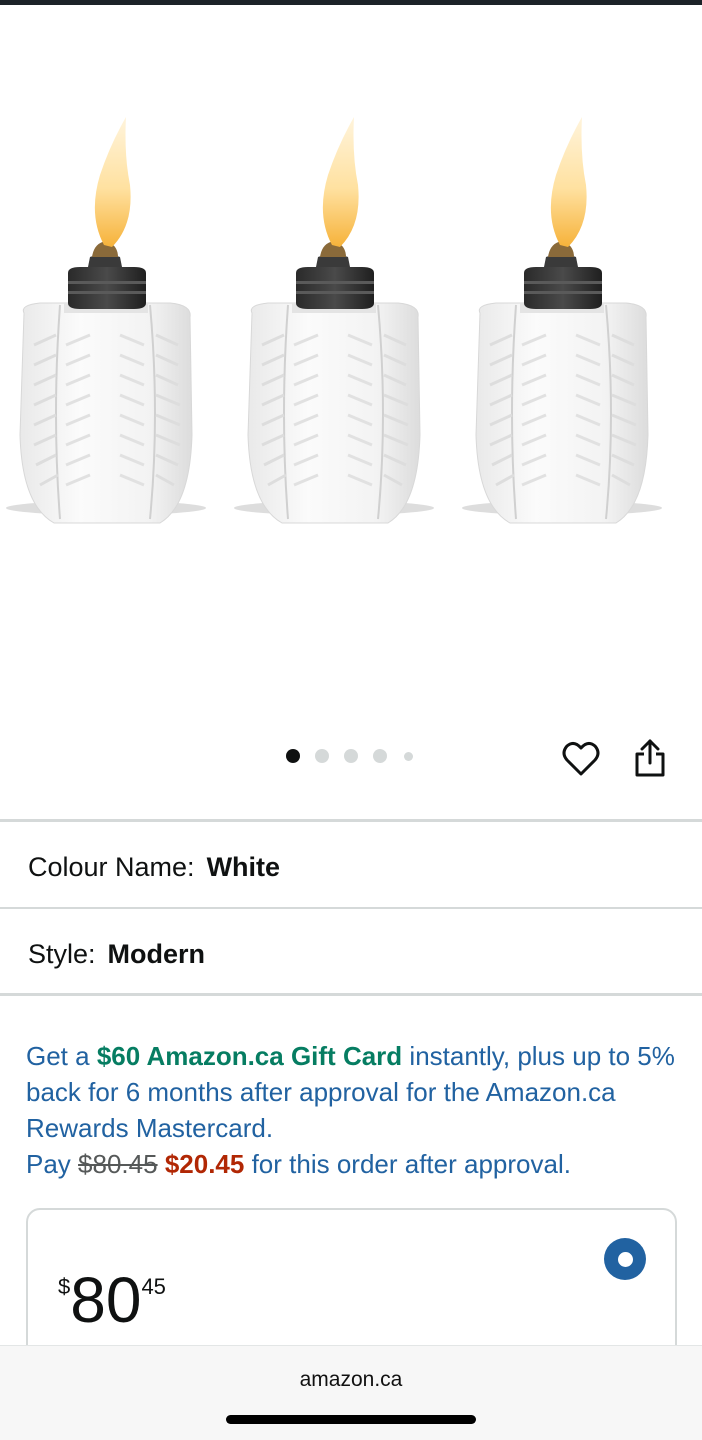  I want to click on style-variant-row: Style: Modern, so click(351, 954).